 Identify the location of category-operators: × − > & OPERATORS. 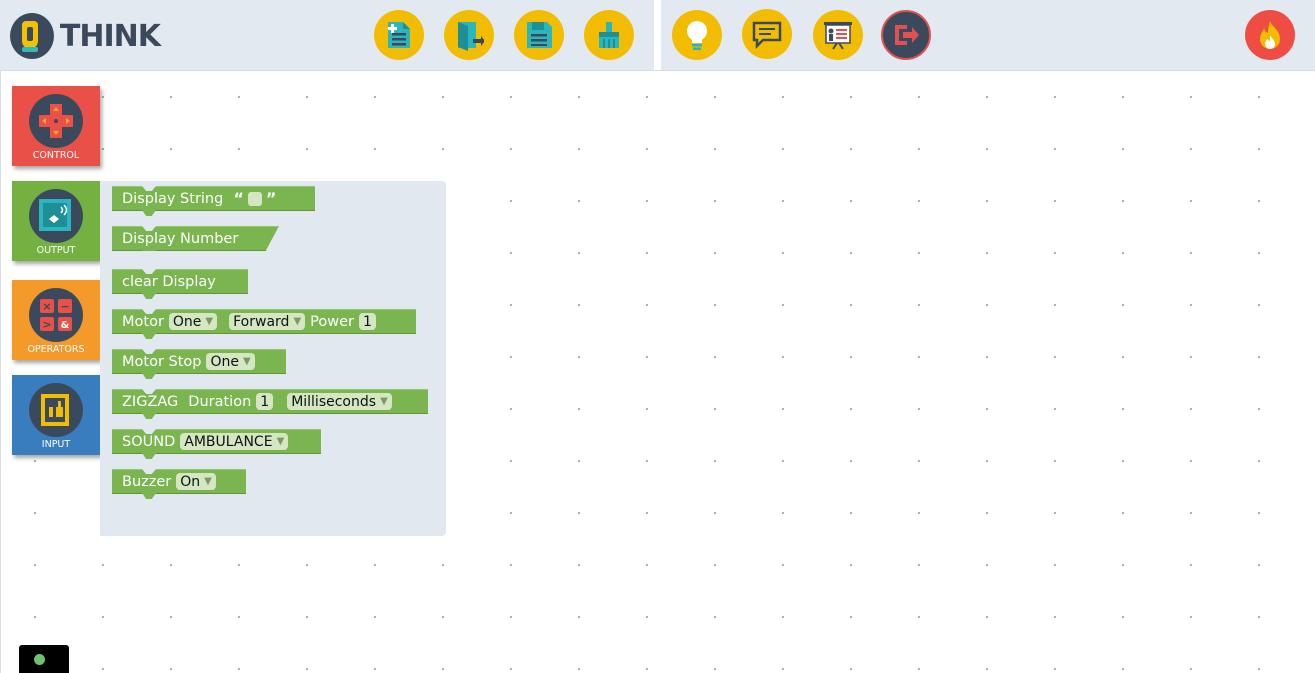
(56, 320).